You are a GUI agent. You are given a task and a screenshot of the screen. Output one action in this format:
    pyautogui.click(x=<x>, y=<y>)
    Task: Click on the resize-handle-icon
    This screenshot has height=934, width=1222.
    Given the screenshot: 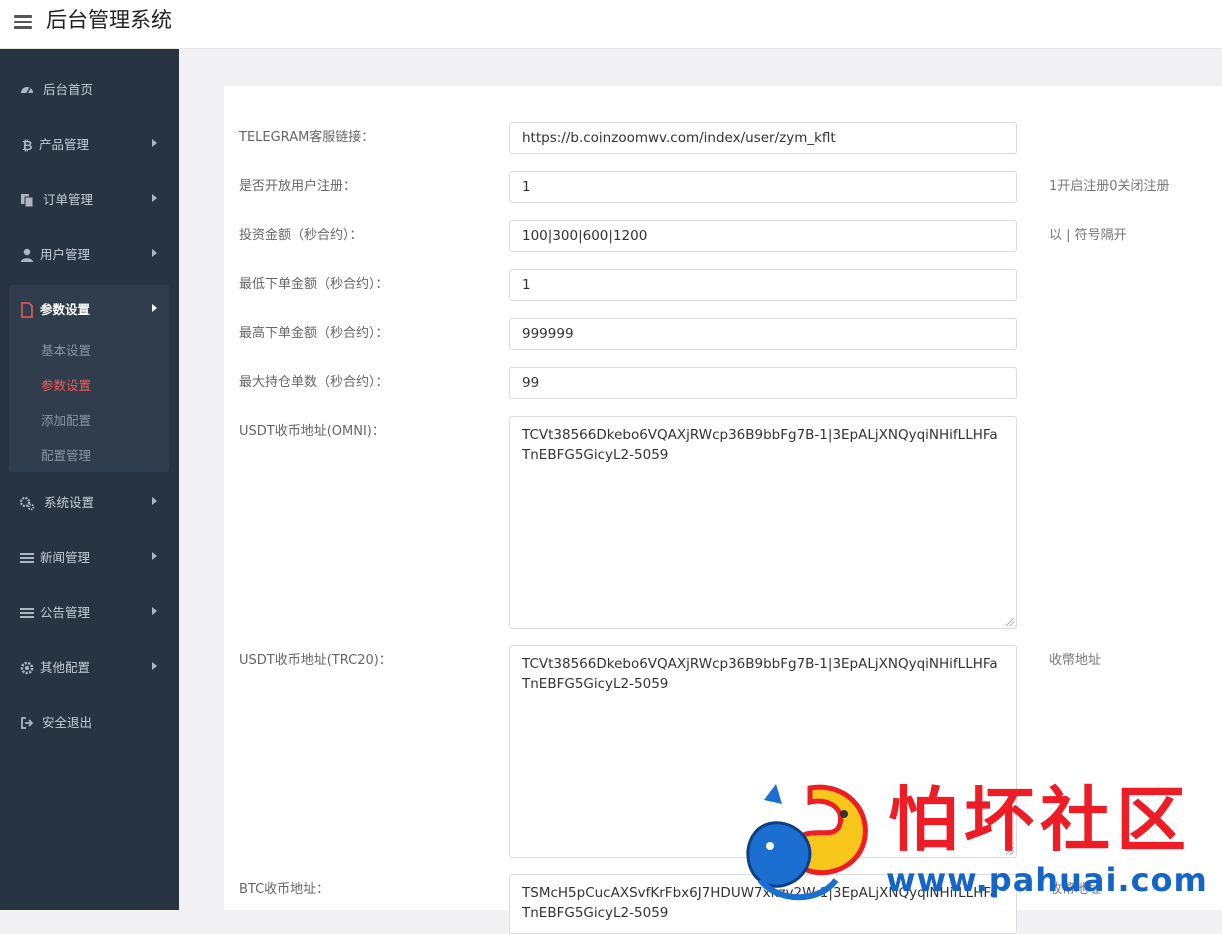 What is the action you would take?
    pyautogui.click(x=1010, y=622)
    